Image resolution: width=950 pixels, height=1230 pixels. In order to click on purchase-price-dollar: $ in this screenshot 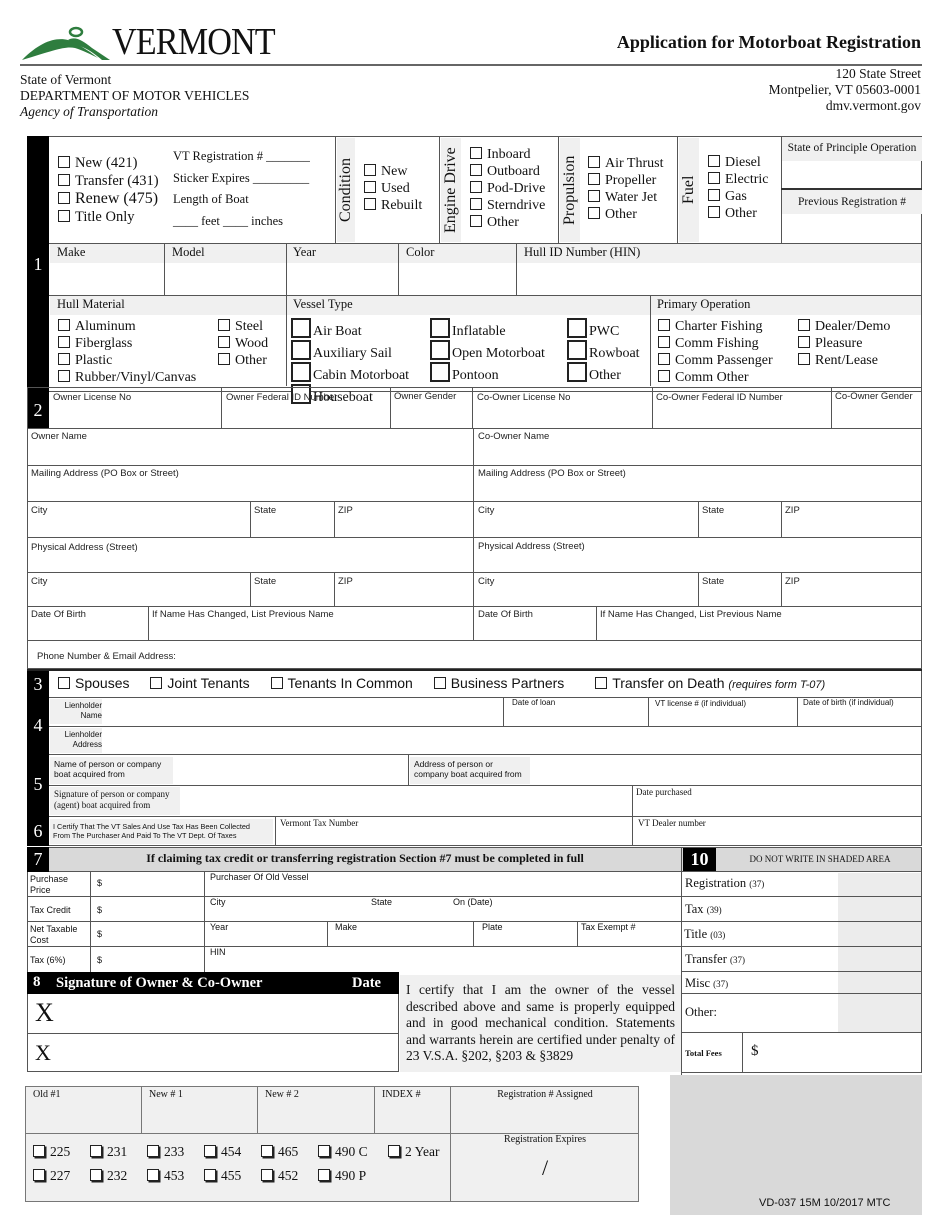, I will do `click(99, 883)`.